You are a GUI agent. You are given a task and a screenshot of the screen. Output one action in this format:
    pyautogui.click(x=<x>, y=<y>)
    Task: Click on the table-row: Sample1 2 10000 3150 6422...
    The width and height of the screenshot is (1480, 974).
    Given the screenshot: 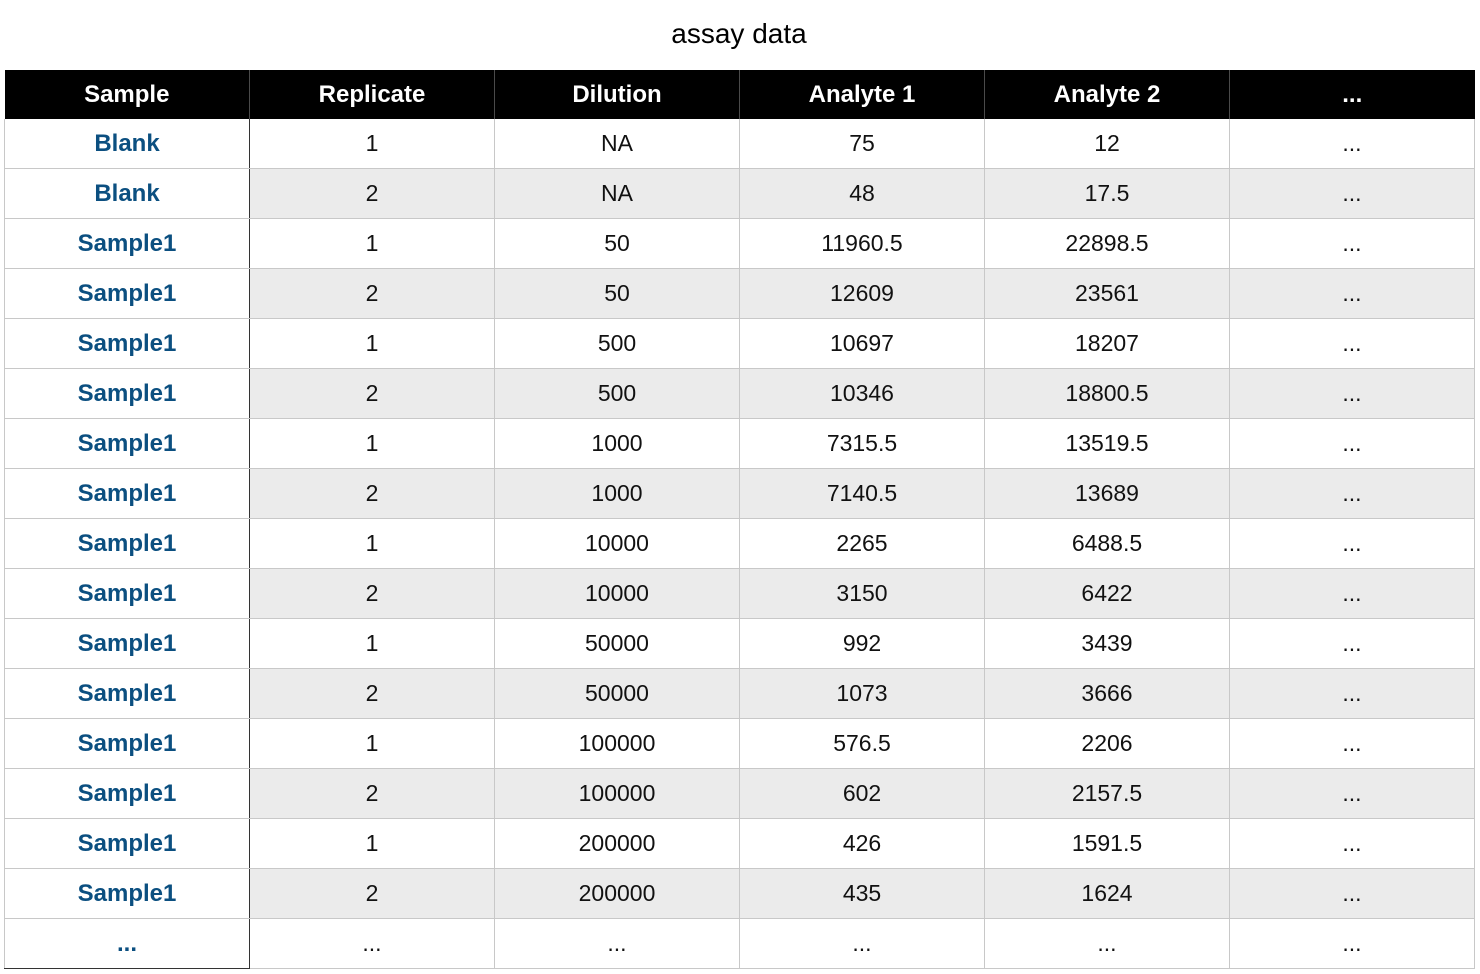 What is the action you would take?
    pyautogui.click(x=739, y=593)
    